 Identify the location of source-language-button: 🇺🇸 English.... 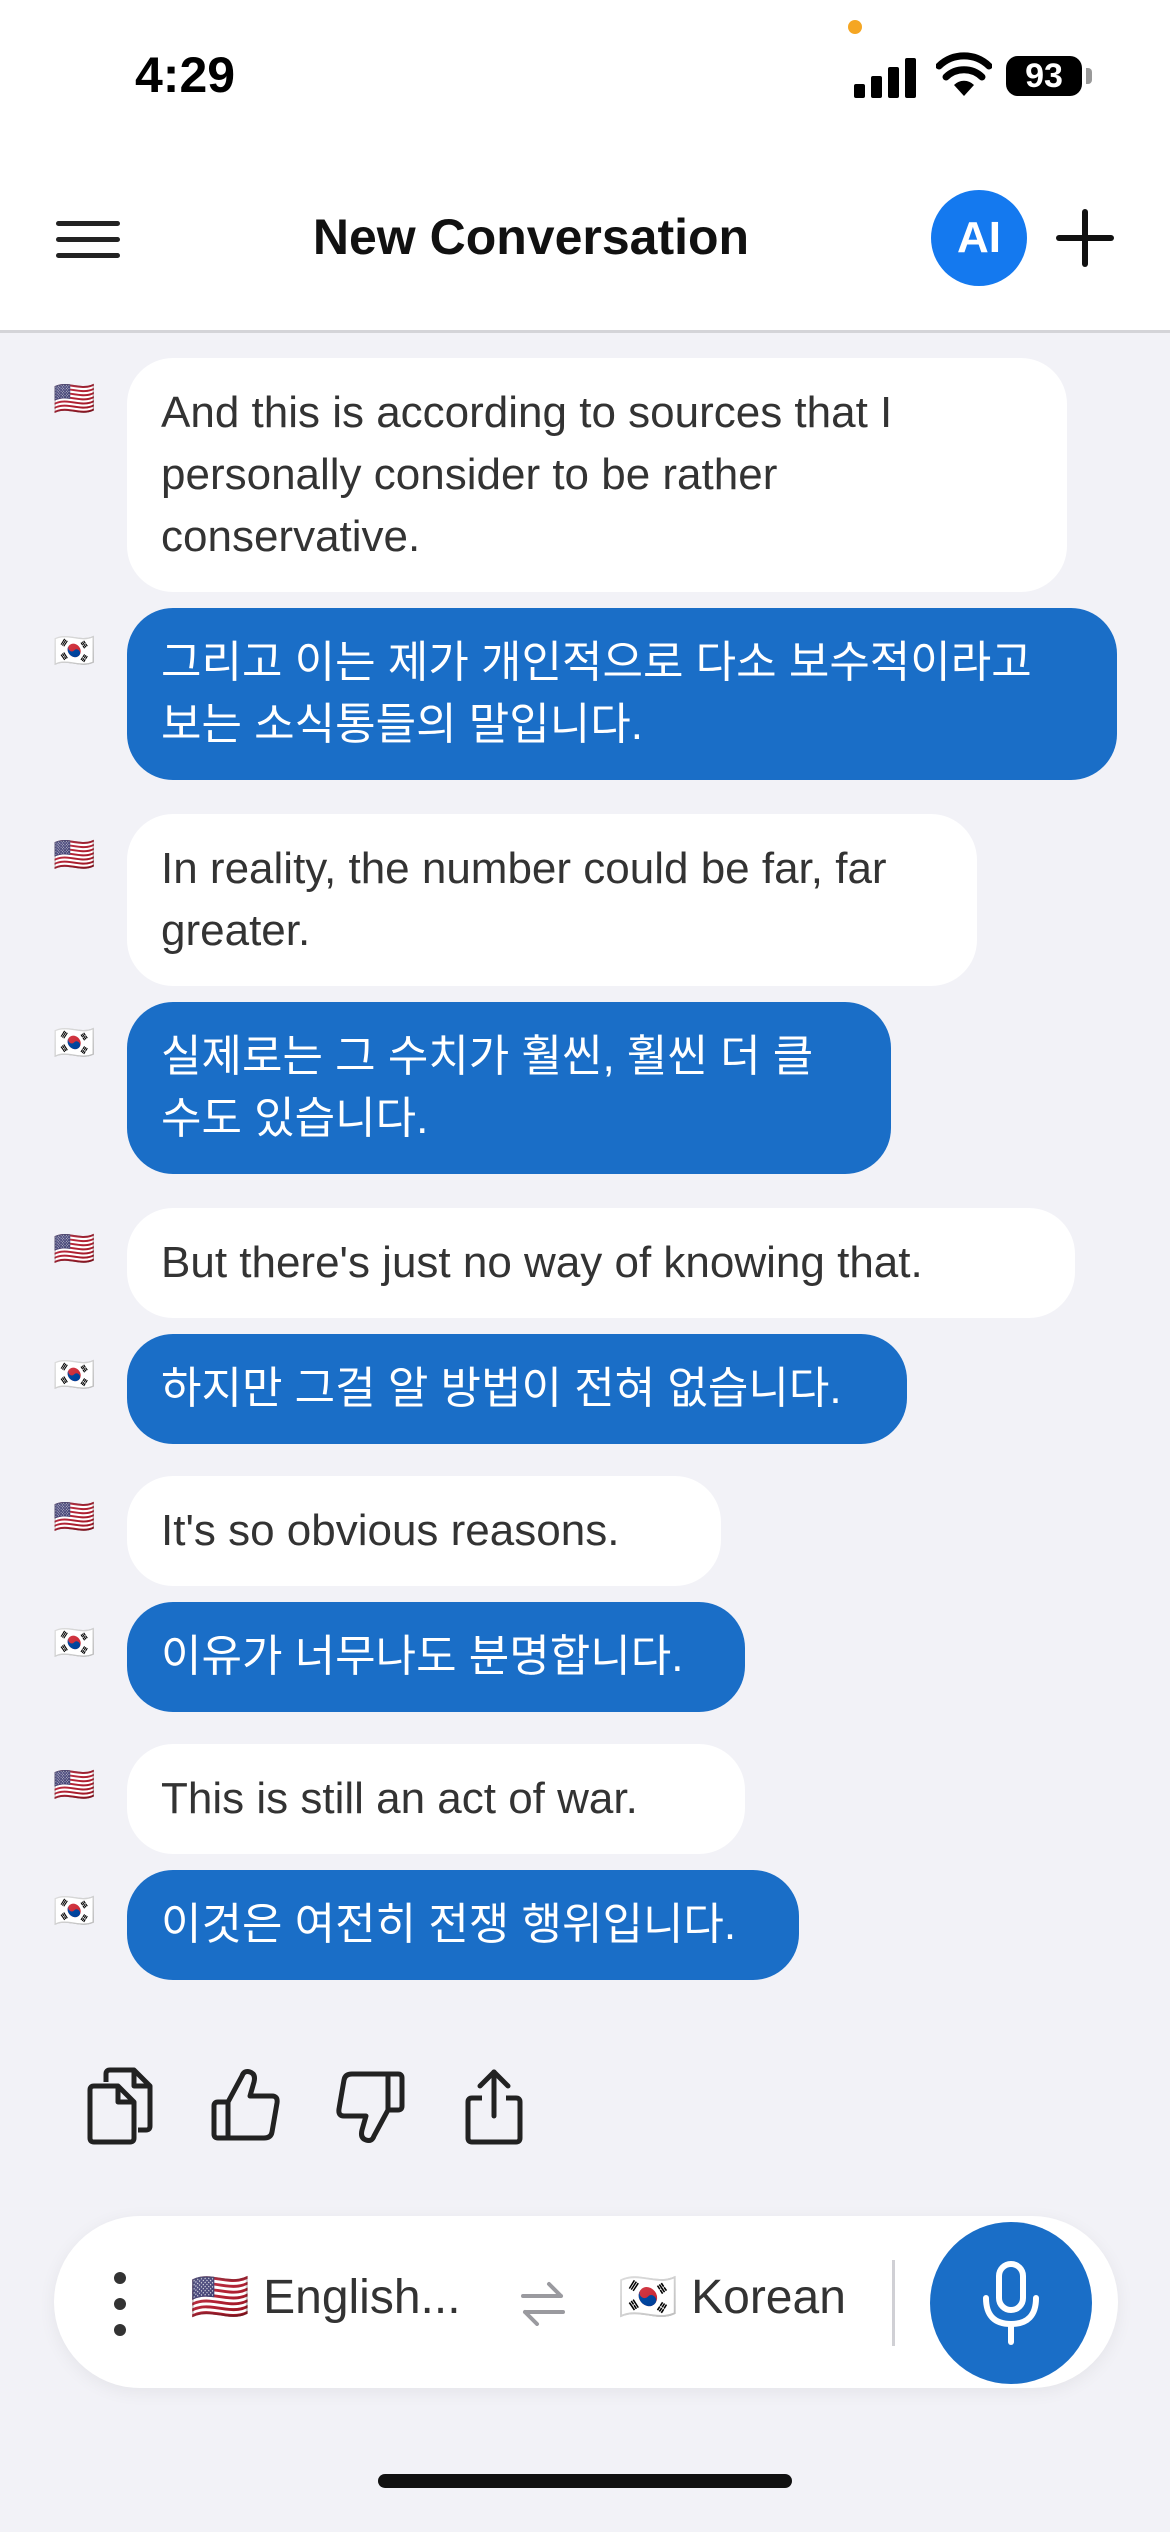
(325, 2296).